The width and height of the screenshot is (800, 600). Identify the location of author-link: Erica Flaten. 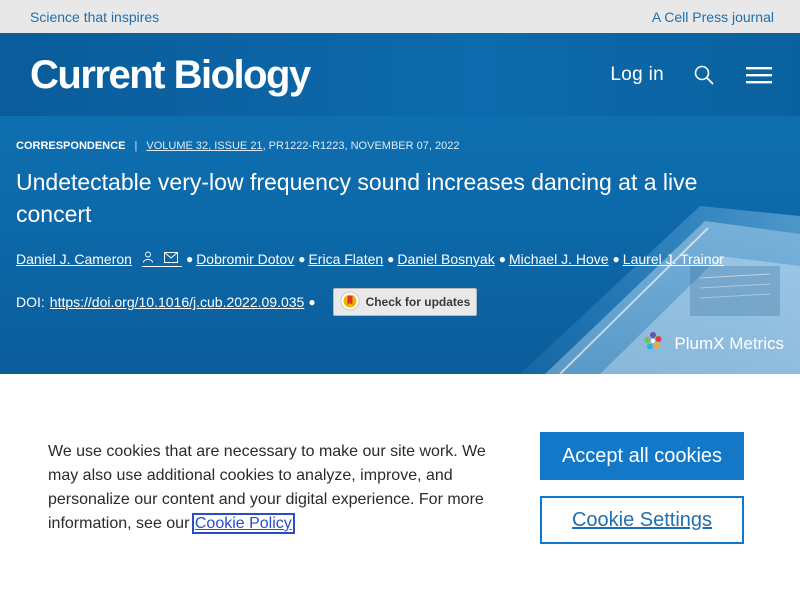
(345, 259).